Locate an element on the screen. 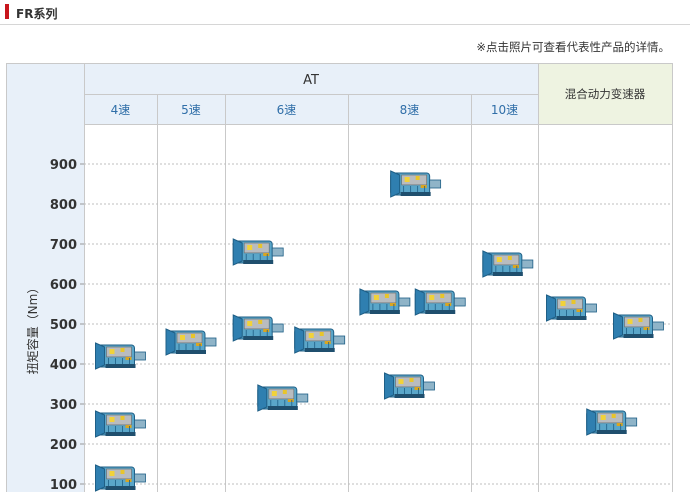  y-tick-label: 400 is located at coordinates (63, 365).